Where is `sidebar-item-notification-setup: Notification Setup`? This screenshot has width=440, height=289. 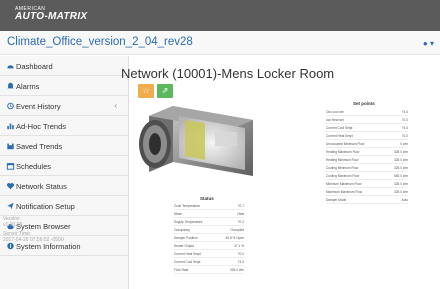
sidebar-item-notification-setup: Notification Setup is located at coordinates (64, 206).